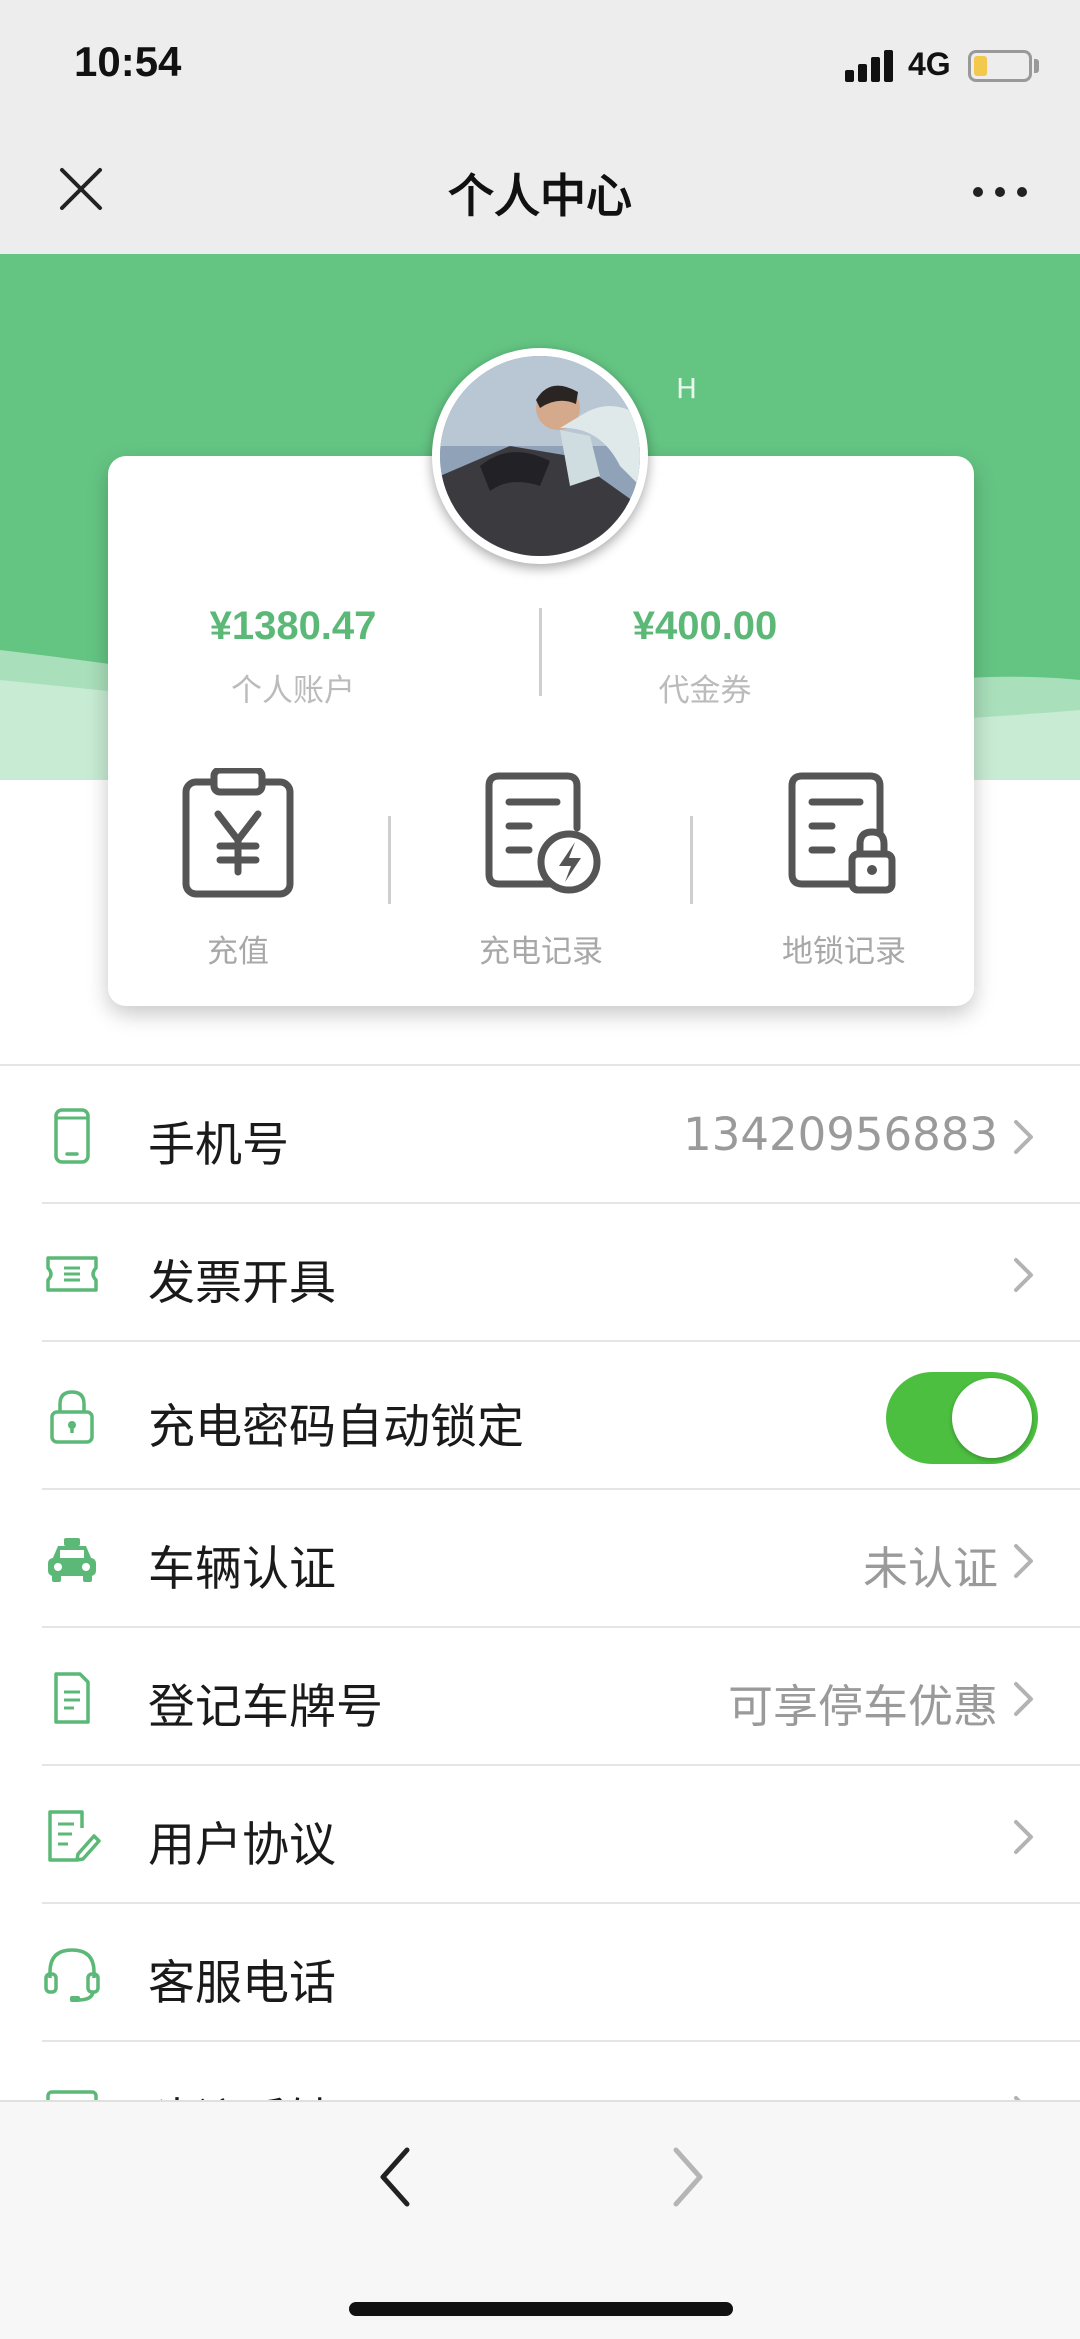 The width and height of the screenshot is (1080, 2339). I want to click on chevron-left-icon, so click(395, 2177).